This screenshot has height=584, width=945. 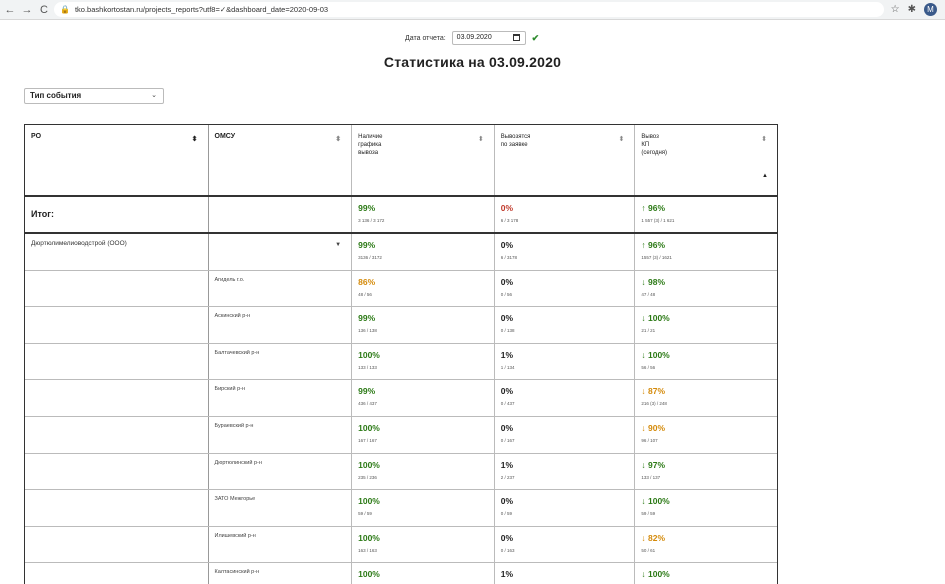 What do you see at coordinates (27, 10) in the screenshot?
I see `forward-icon: →` at bounding box center [27, 10].